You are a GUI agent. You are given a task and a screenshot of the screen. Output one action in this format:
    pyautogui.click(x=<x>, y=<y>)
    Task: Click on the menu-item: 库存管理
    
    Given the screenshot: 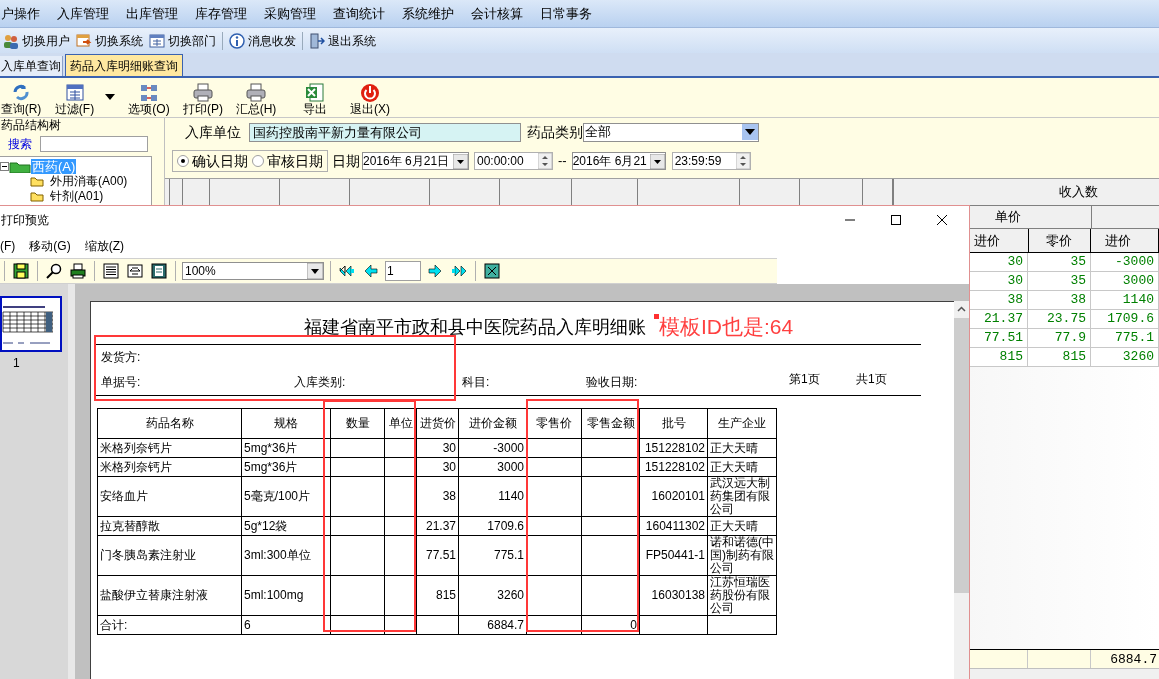 What is the action you would take?
    pyautogui.click(x=221, y=13)
    